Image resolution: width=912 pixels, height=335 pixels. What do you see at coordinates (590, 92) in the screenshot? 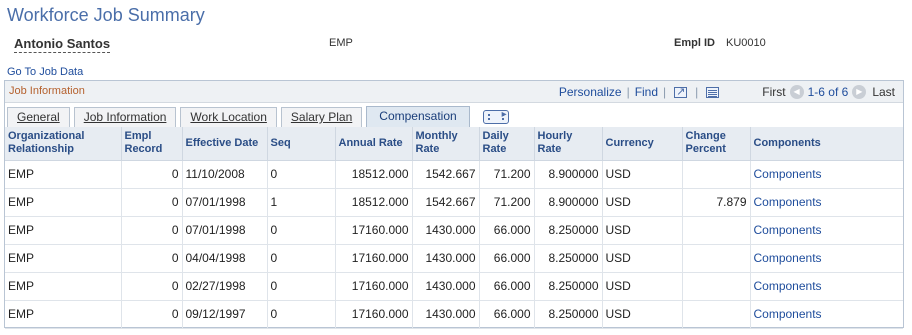
I see `personalize-link: Personalize` at bounding box center [590, 92].